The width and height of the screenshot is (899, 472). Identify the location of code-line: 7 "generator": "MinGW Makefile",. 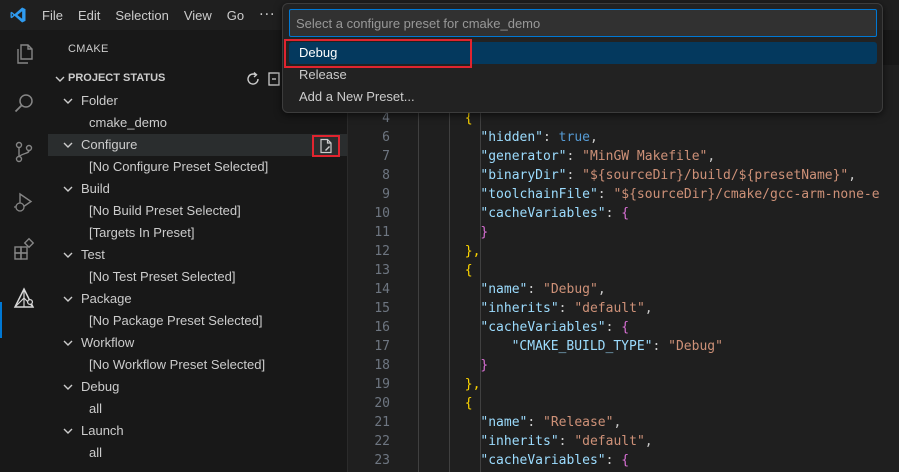
(623, 156).